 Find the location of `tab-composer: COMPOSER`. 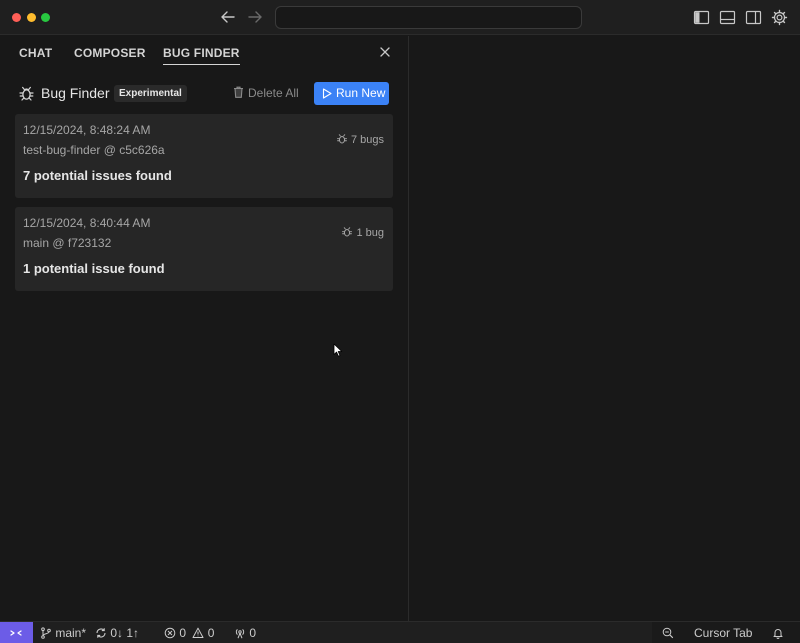

tab-composer: COMPOSER is located at coordinates (110, 53).